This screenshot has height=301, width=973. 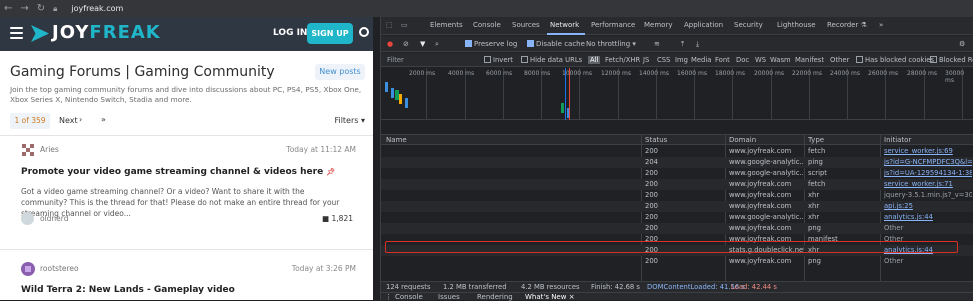 I want to click on col-domain: Domain, so click(x=742, y=140).